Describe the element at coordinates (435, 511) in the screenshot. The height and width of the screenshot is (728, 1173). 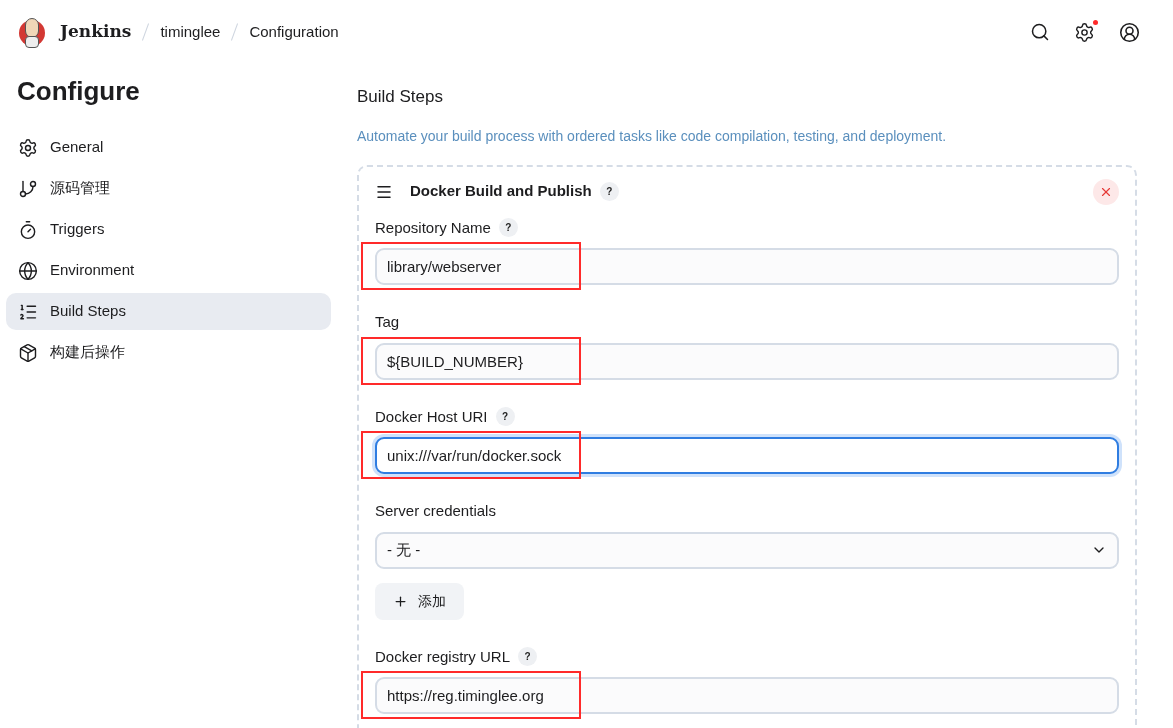
I see `field-label: Server credentials` at that location.